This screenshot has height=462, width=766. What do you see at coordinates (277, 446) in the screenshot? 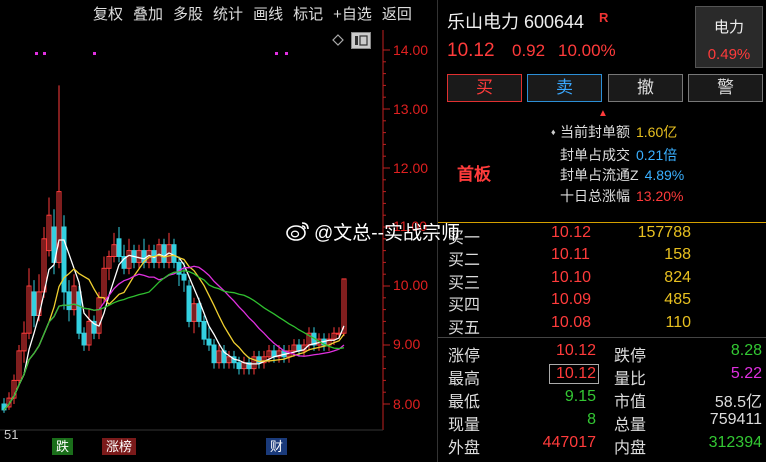
I see `finance-marker: 财` at bounding box center [277, 446].